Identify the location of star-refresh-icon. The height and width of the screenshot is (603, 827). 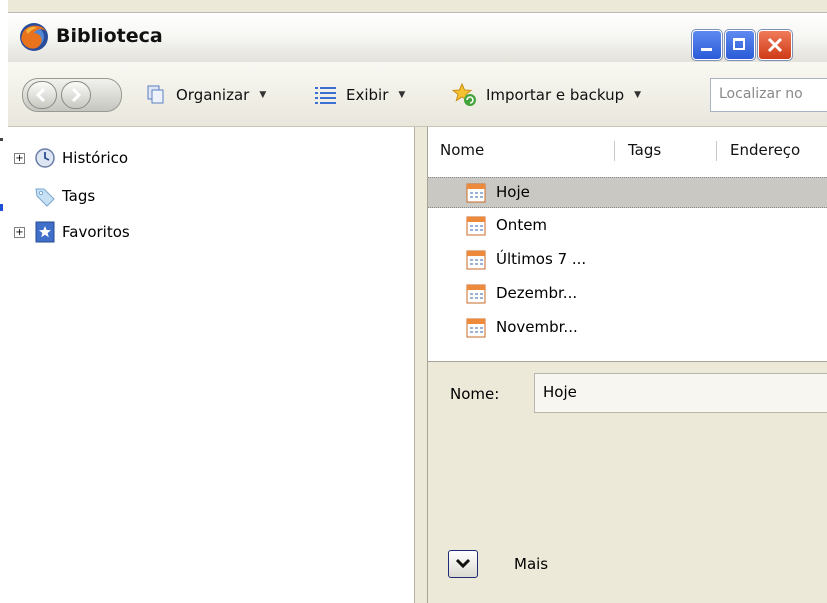
(464, 94).